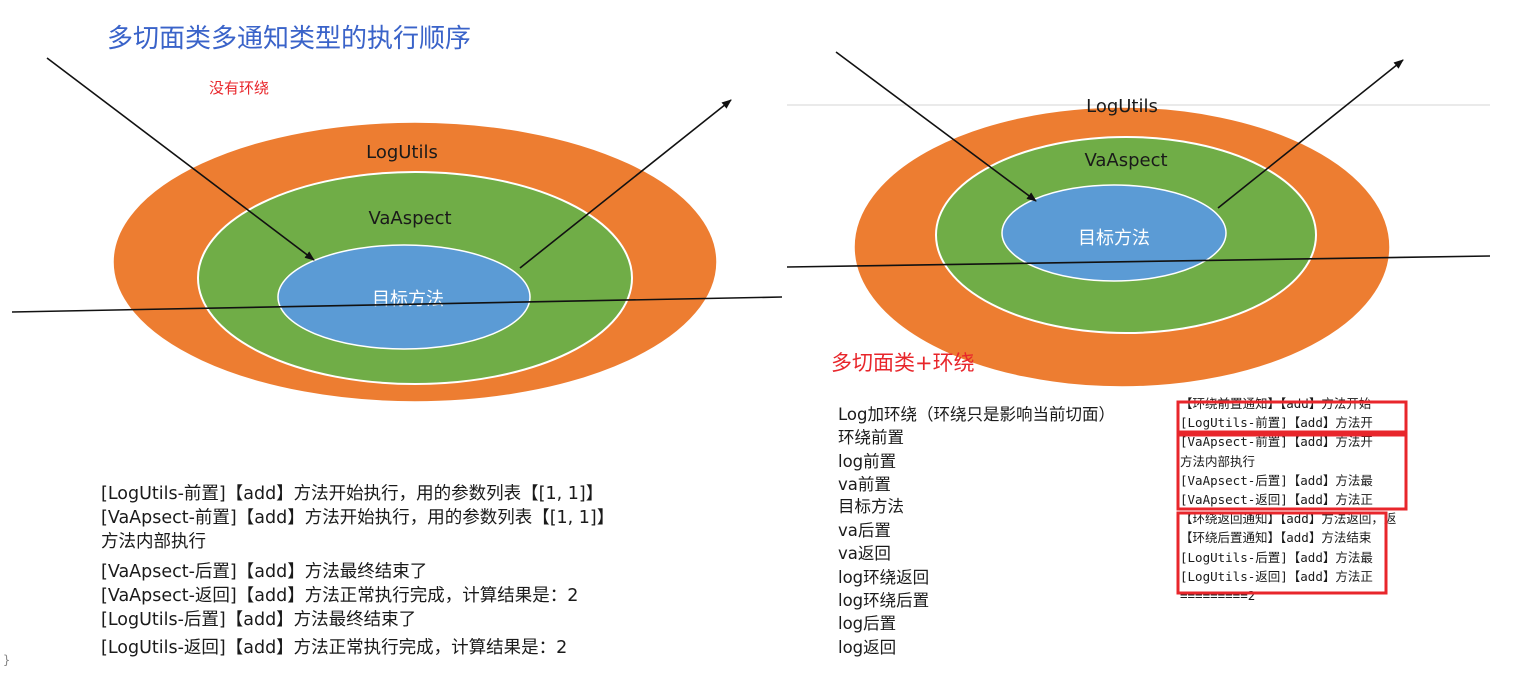 The width and height of the screenshot is (1522, 676). Describe the element at coordinates (903, 363) in the screenshot. I see `around-heading: 多切面类+环绕` at that location.